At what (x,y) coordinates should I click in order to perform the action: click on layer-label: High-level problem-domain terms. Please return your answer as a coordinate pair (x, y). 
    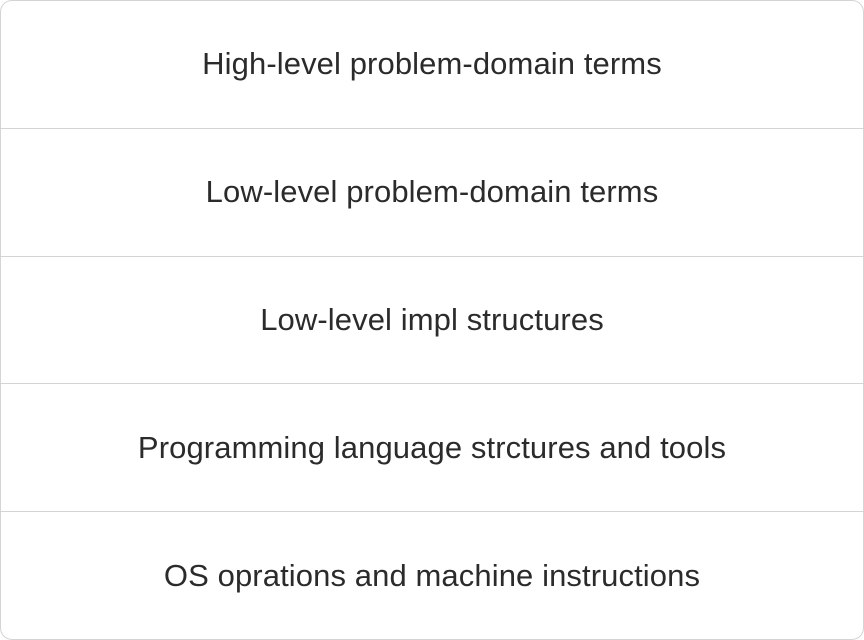
    Looking at the image, I should click on (432, 64).